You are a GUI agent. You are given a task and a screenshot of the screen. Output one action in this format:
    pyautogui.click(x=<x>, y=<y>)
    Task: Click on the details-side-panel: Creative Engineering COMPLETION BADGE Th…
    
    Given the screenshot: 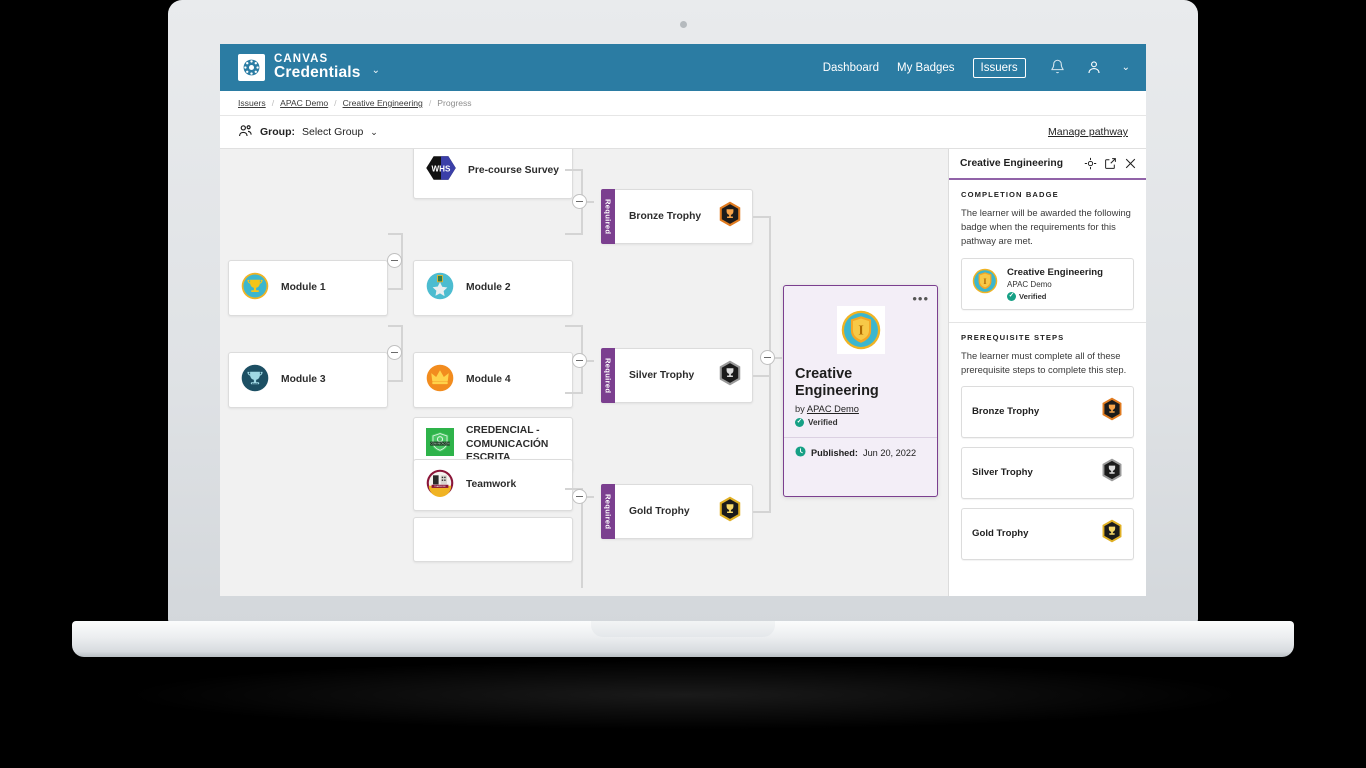 What is the action you would take?
    pyautogui.click(x=1047, y=372)
    